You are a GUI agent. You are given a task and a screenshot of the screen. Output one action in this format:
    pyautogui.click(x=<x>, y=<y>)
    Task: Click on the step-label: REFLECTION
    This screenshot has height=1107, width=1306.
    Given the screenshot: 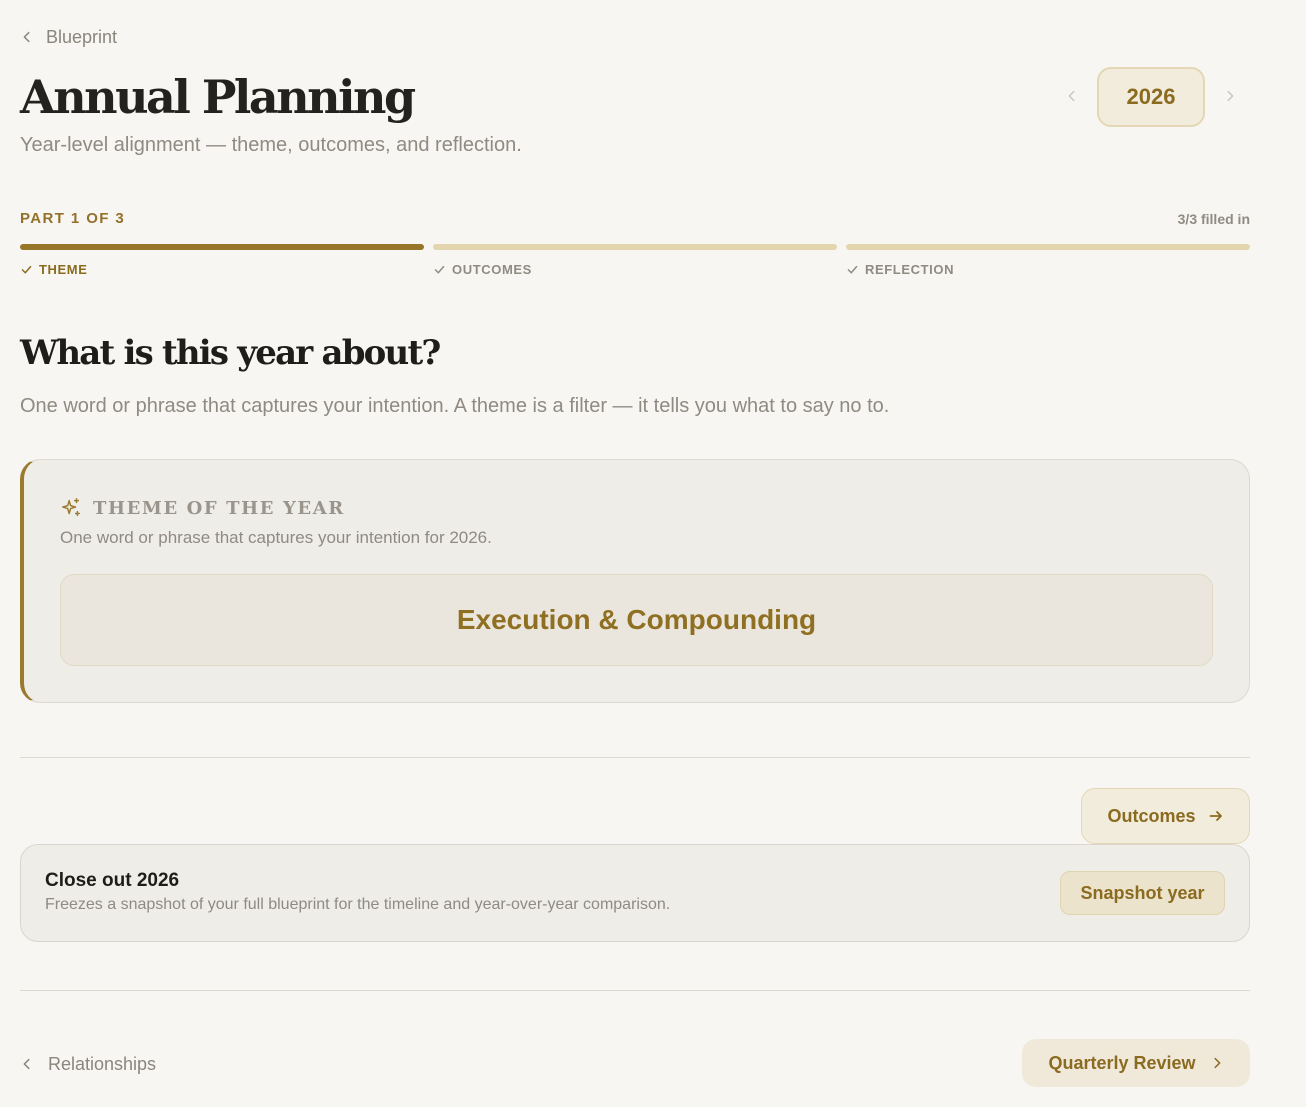 What is the action you would take?
    pyautogui.click(x=910, y=269)
    